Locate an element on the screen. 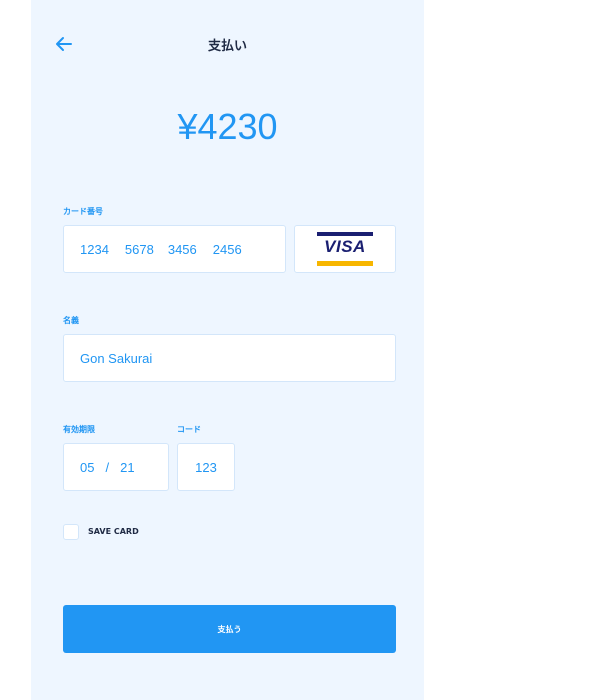  expiry-month: 05 is located at coordinates (87, 467).